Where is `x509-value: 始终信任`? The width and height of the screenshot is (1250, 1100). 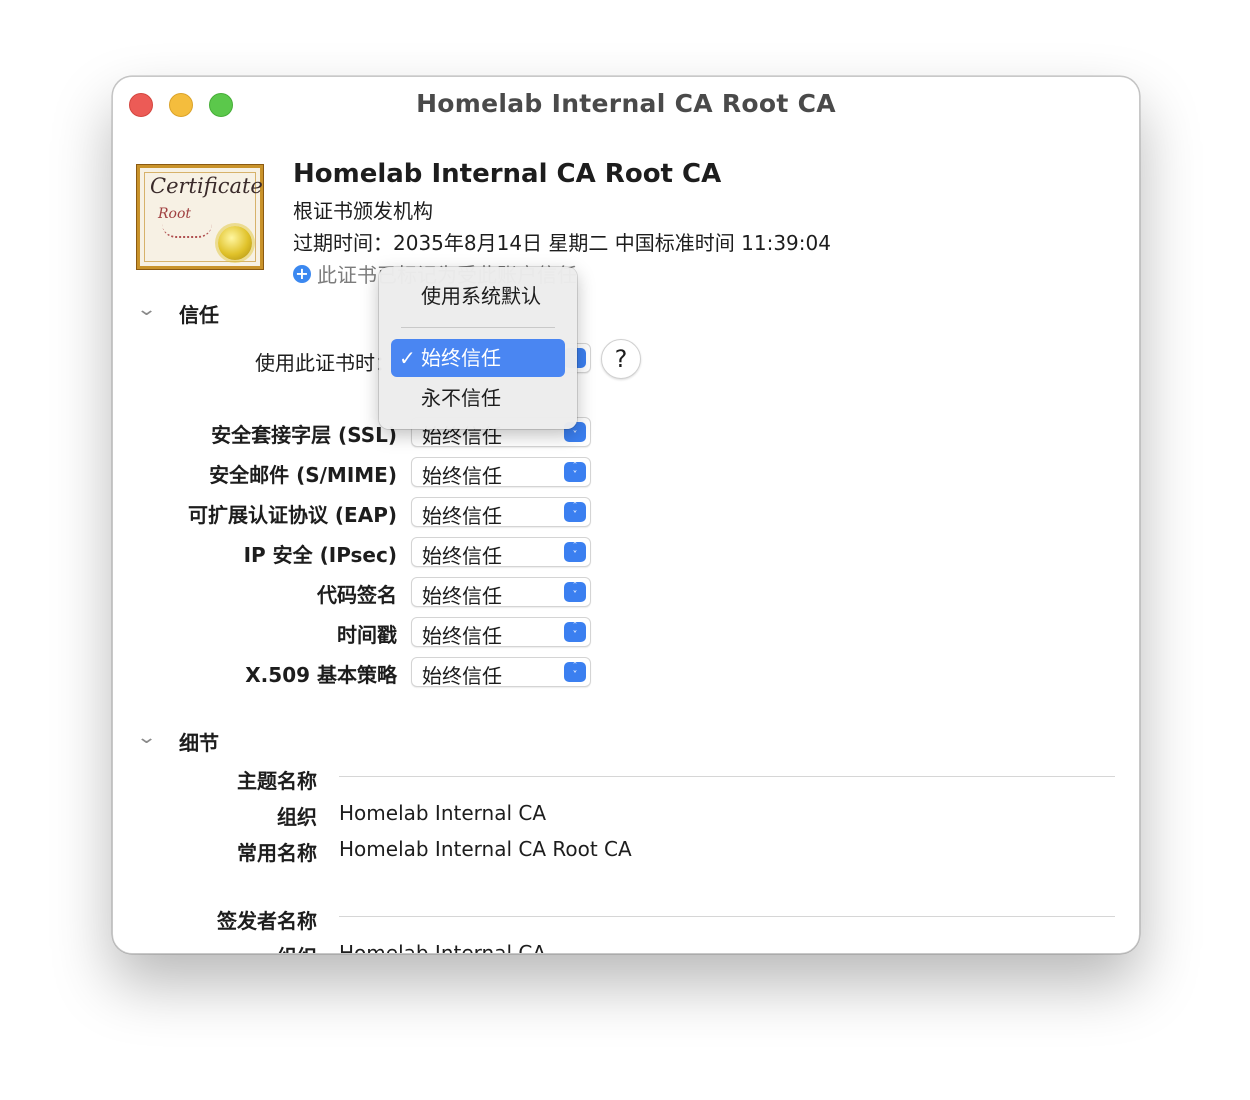
x509-value: 始终信任 is located at coordinates (462, 676).